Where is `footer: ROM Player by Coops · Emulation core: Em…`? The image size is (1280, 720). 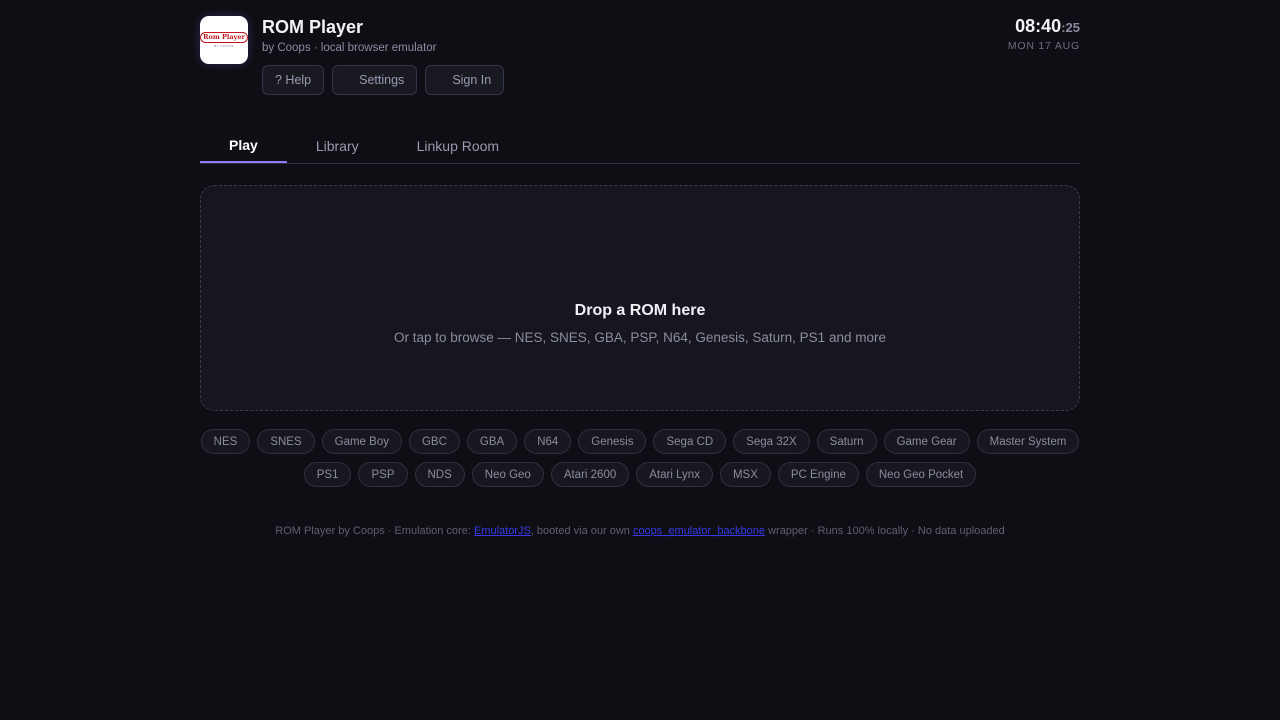
footer: ROM Player by Coops · Emulation core: Em… is located at coordinates (640, 531).